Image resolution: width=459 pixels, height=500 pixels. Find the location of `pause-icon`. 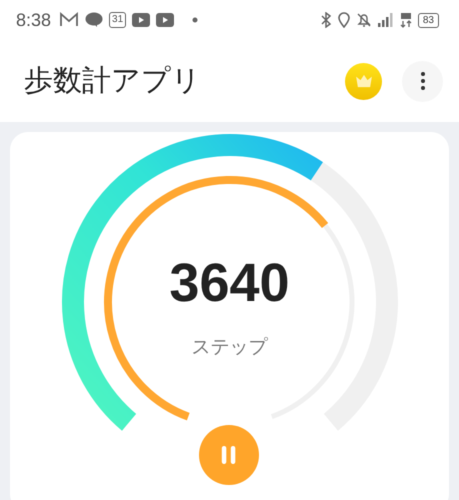

pause-icon is located at coordinates (229, 455).